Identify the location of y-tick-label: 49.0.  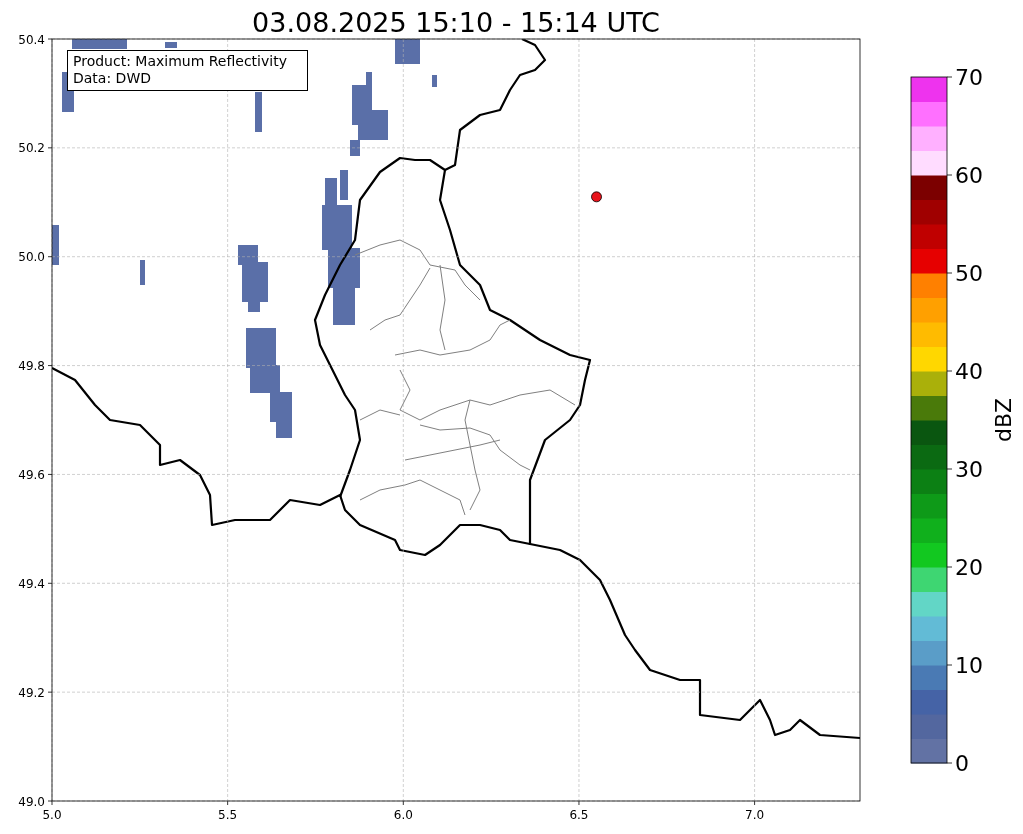
(31, 801).